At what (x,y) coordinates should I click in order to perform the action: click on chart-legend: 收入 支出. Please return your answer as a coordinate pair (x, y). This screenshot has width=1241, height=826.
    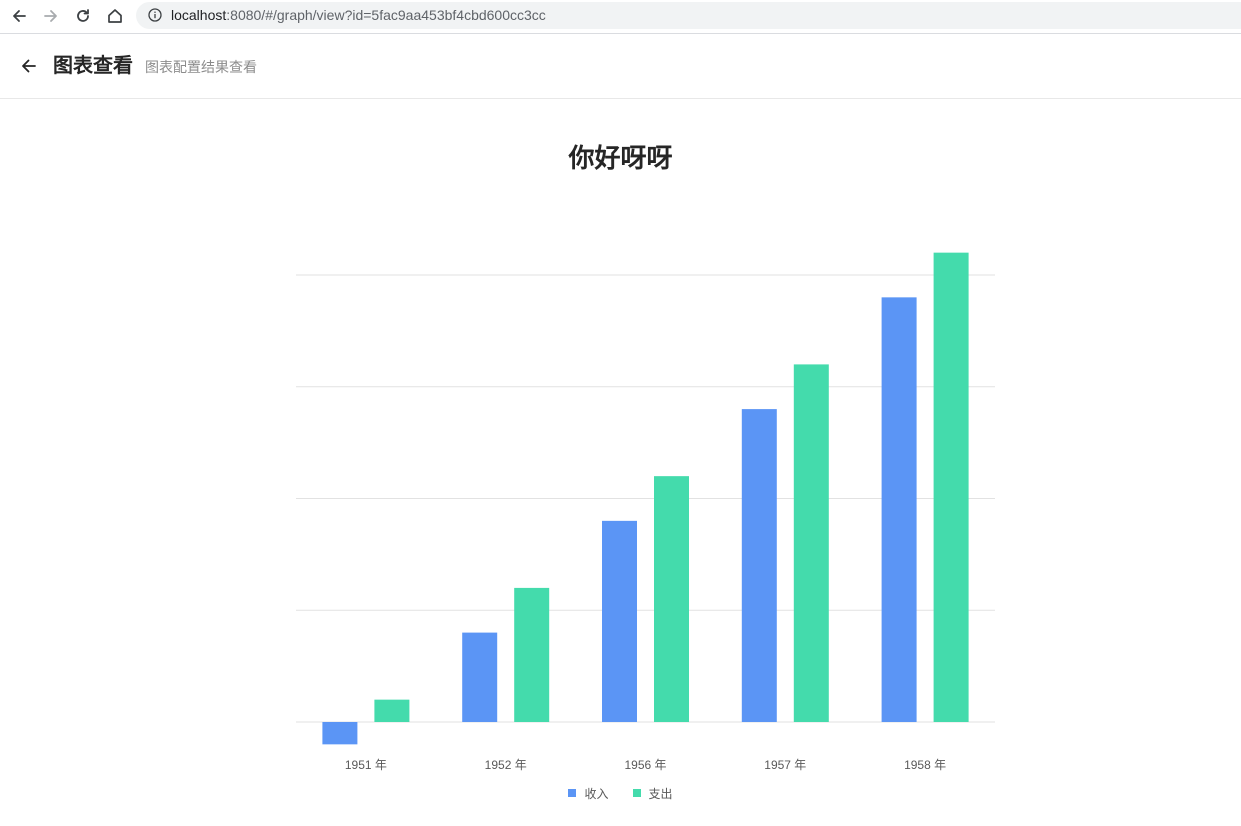
    Looking at the image, I should click on (620, 793).